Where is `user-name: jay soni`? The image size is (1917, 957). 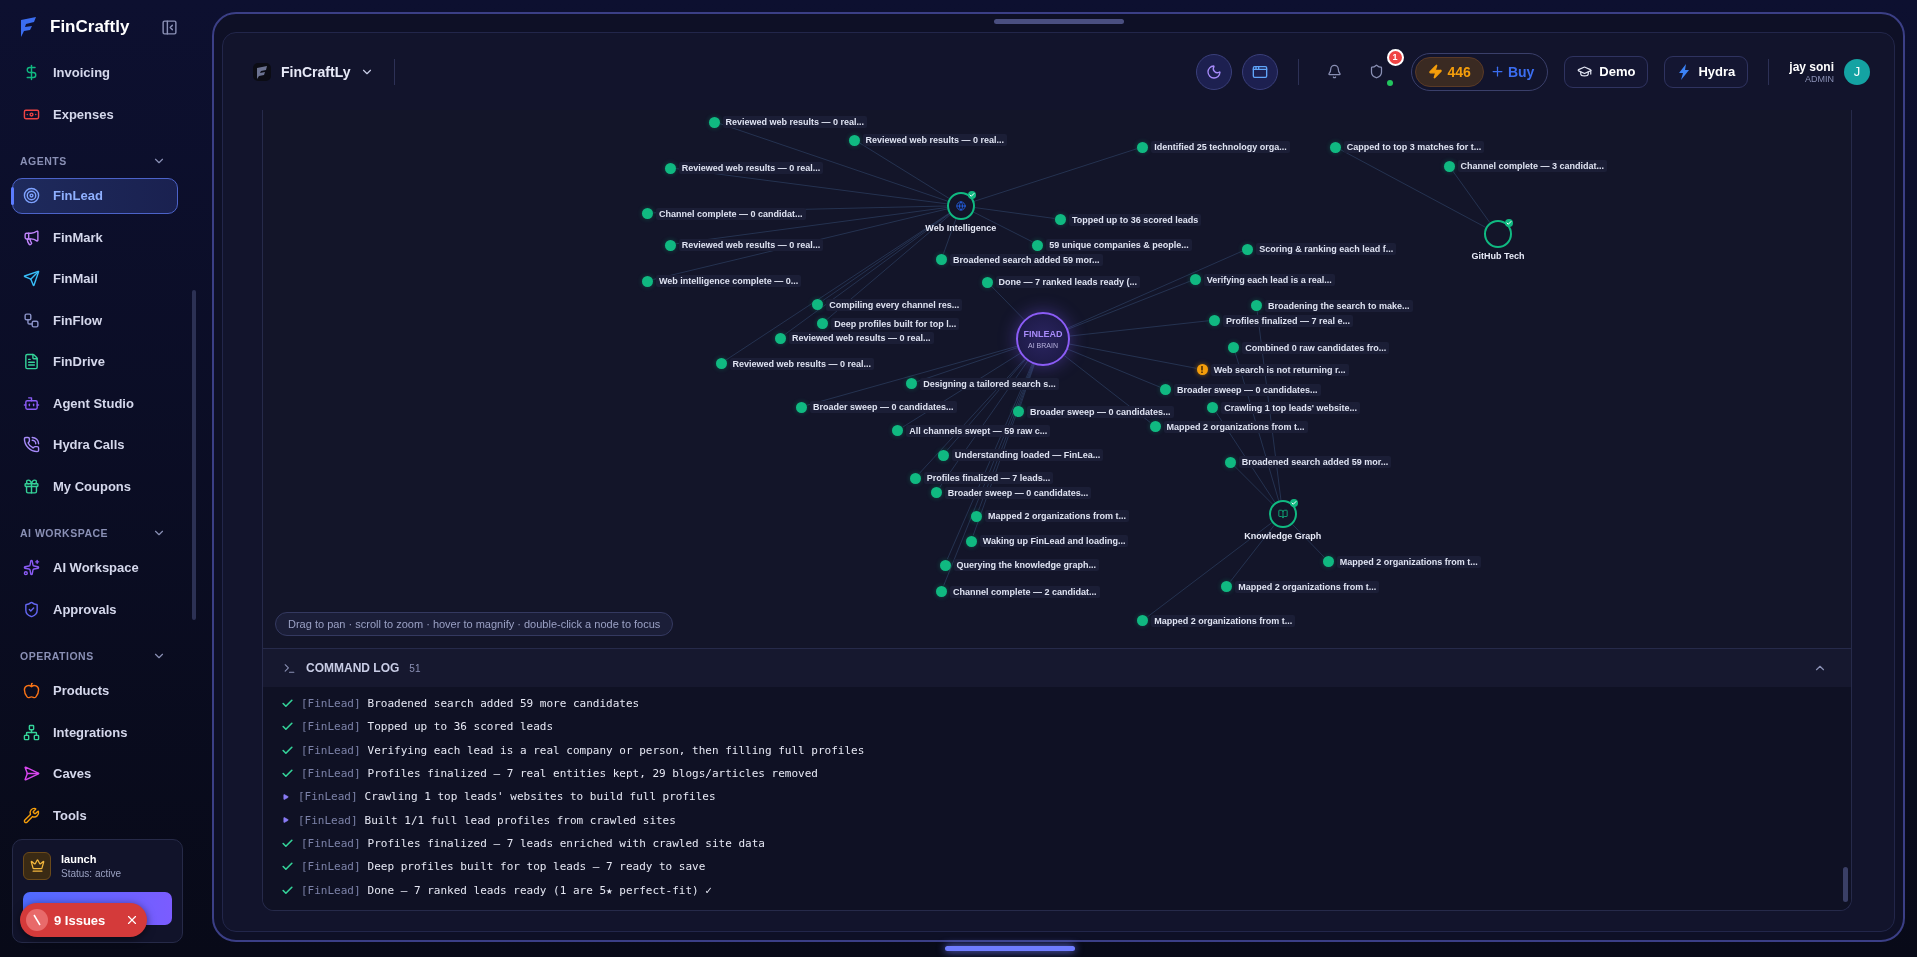 user-name: jay soni is located at coordinates (1811, 66).